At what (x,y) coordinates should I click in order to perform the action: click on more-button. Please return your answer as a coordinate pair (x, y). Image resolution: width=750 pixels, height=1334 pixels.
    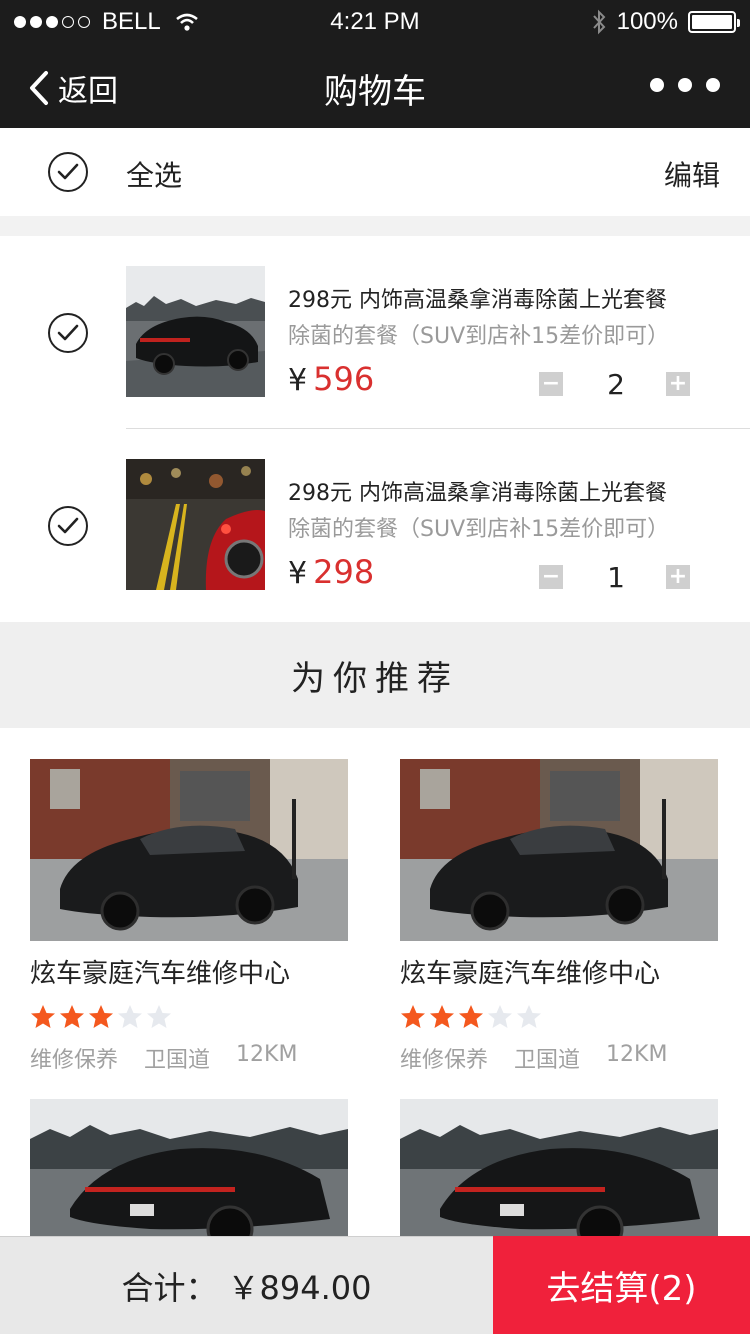
    Looking at the image, I should click on (685, 85).